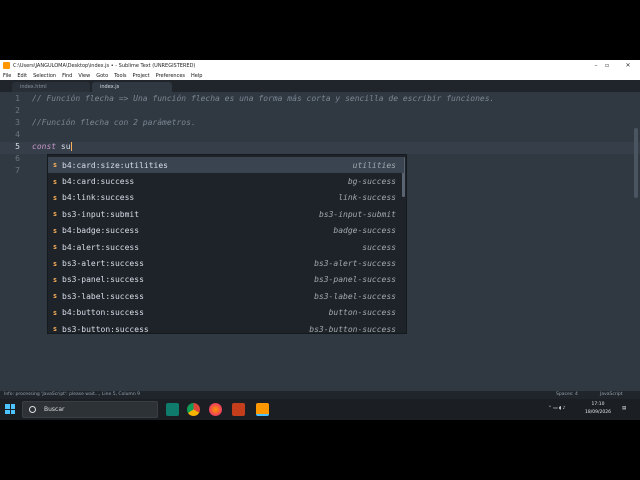 The image size is (640, 480). What do you see at coordinates (367, 198) in the screenshot?
I see `autocomplete-annotation: link-success` at bounding box center [367, 198].